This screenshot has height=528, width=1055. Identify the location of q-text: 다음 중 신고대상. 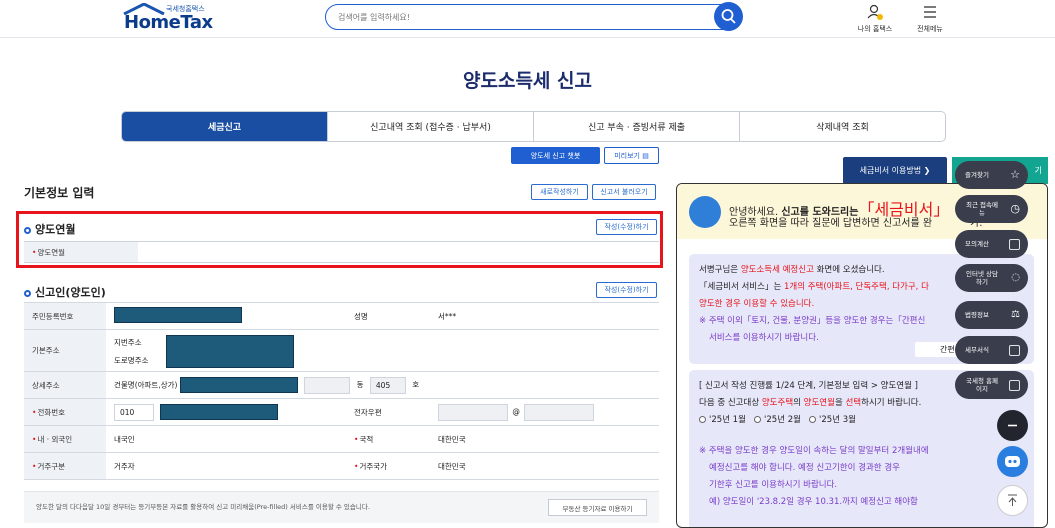
(730, 403).